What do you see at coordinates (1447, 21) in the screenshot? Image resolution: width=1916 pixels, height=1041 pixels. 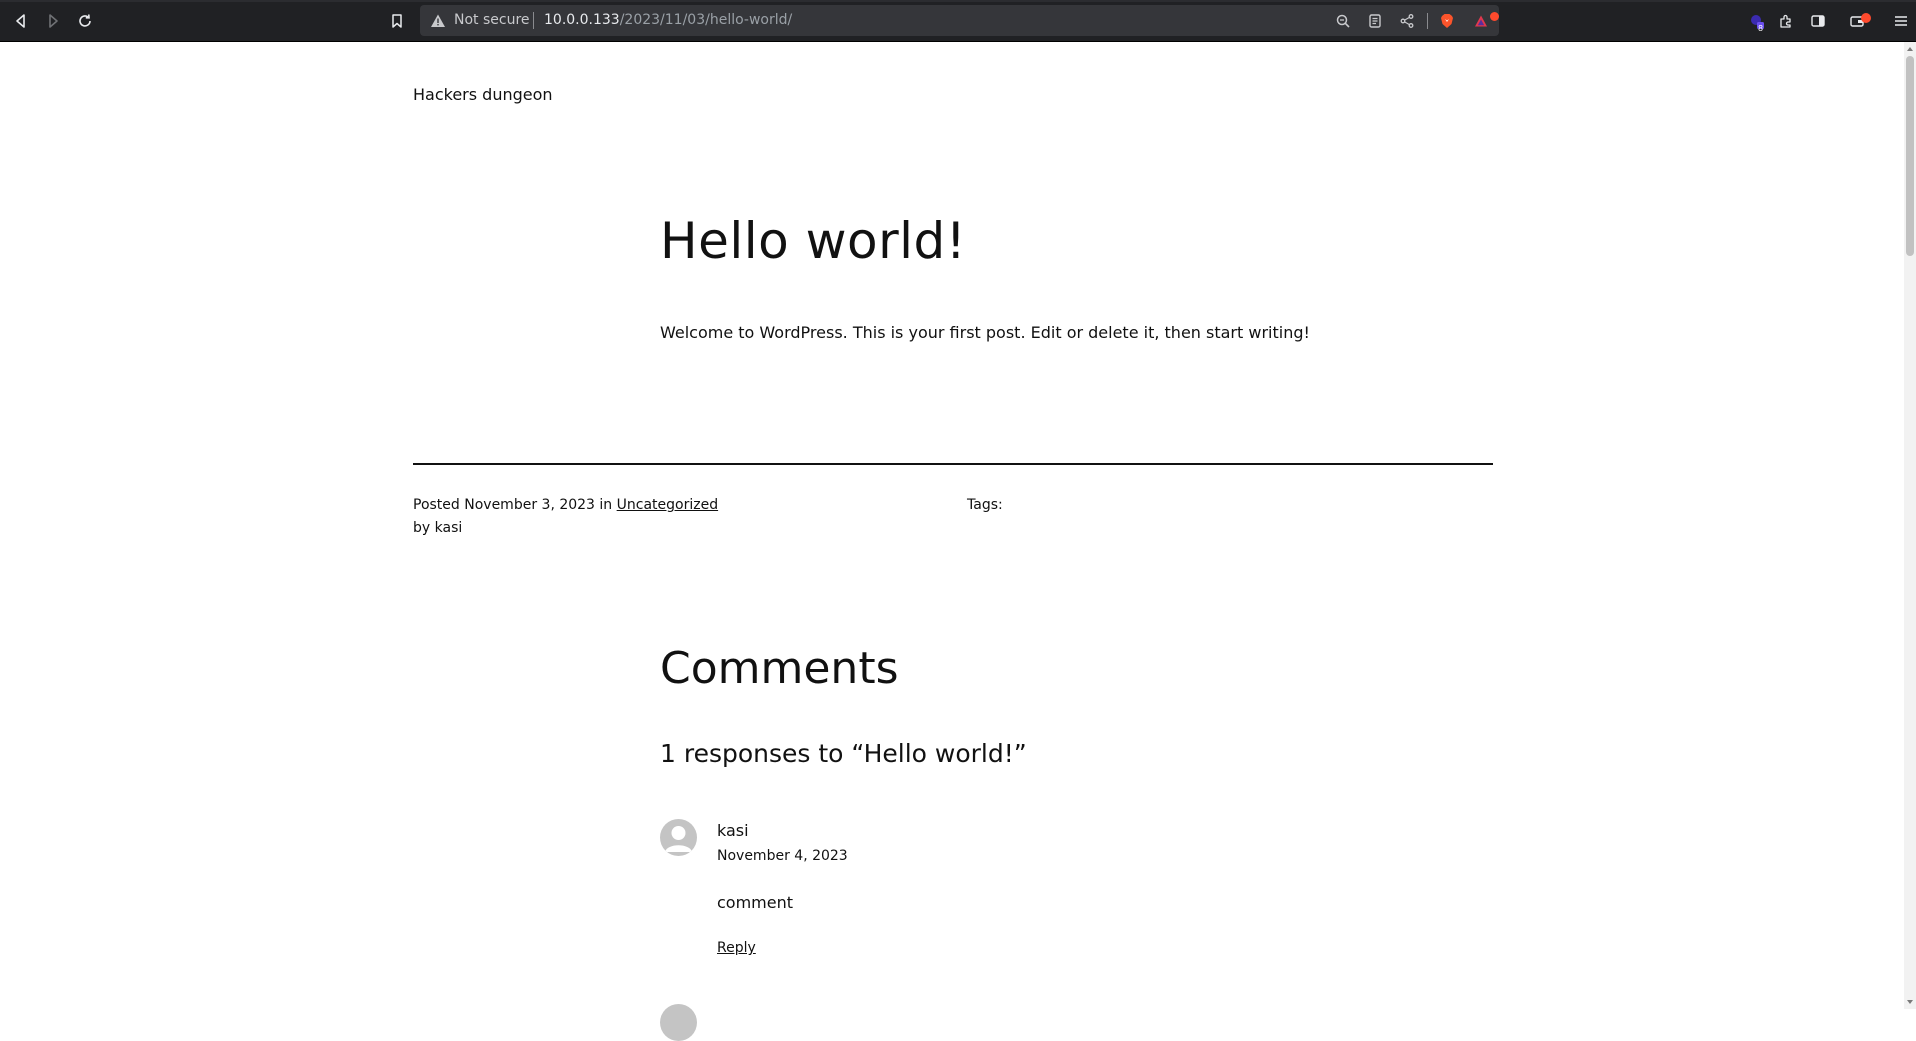 I see `brave-shields-icon` at bounding box center [1447, 21].